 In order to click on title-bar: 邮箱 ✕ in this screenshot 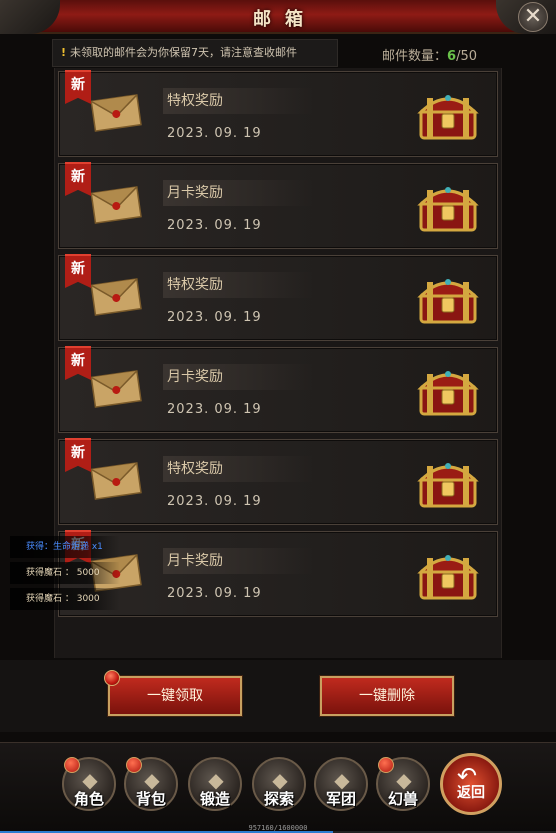, I will do `click(278, 17)`.